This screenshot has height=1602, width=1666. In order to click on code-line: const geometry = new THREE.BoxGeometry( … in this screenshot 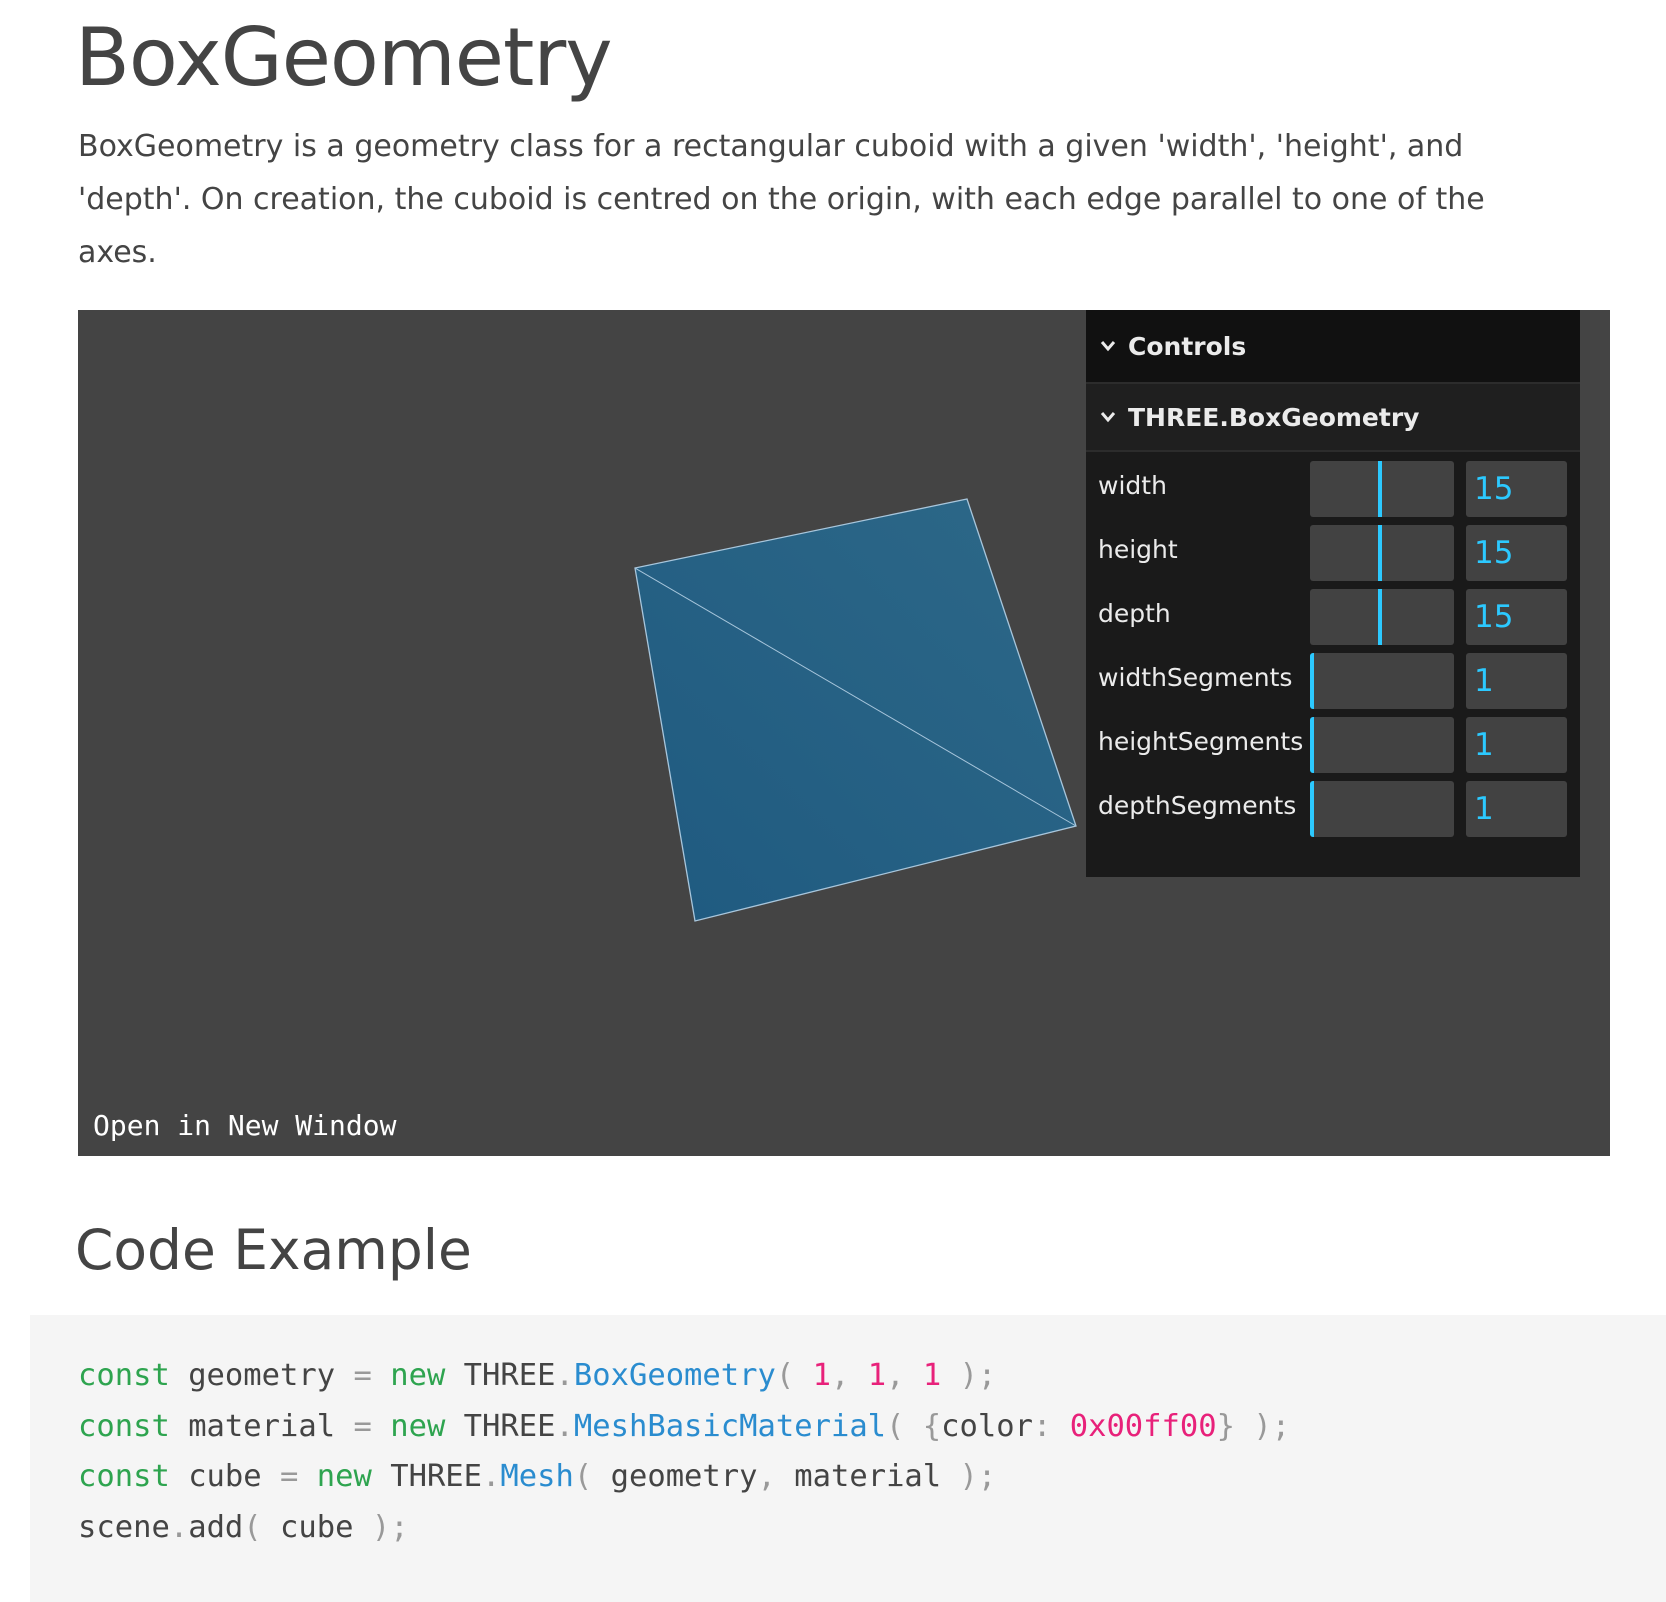, I will do `click(872, 1376)`.